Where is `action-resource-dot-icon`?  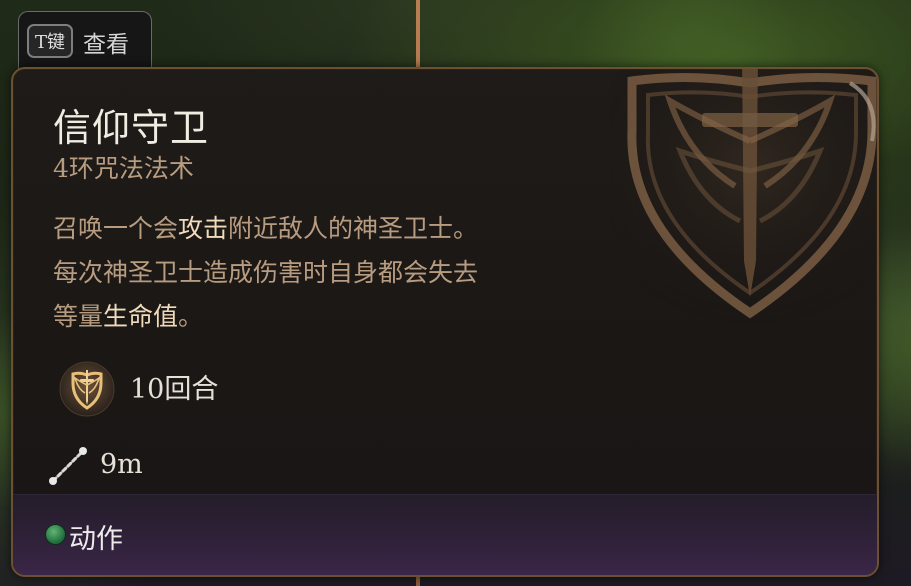 action-resource-dot-icon is located at coordinates (55, 534).